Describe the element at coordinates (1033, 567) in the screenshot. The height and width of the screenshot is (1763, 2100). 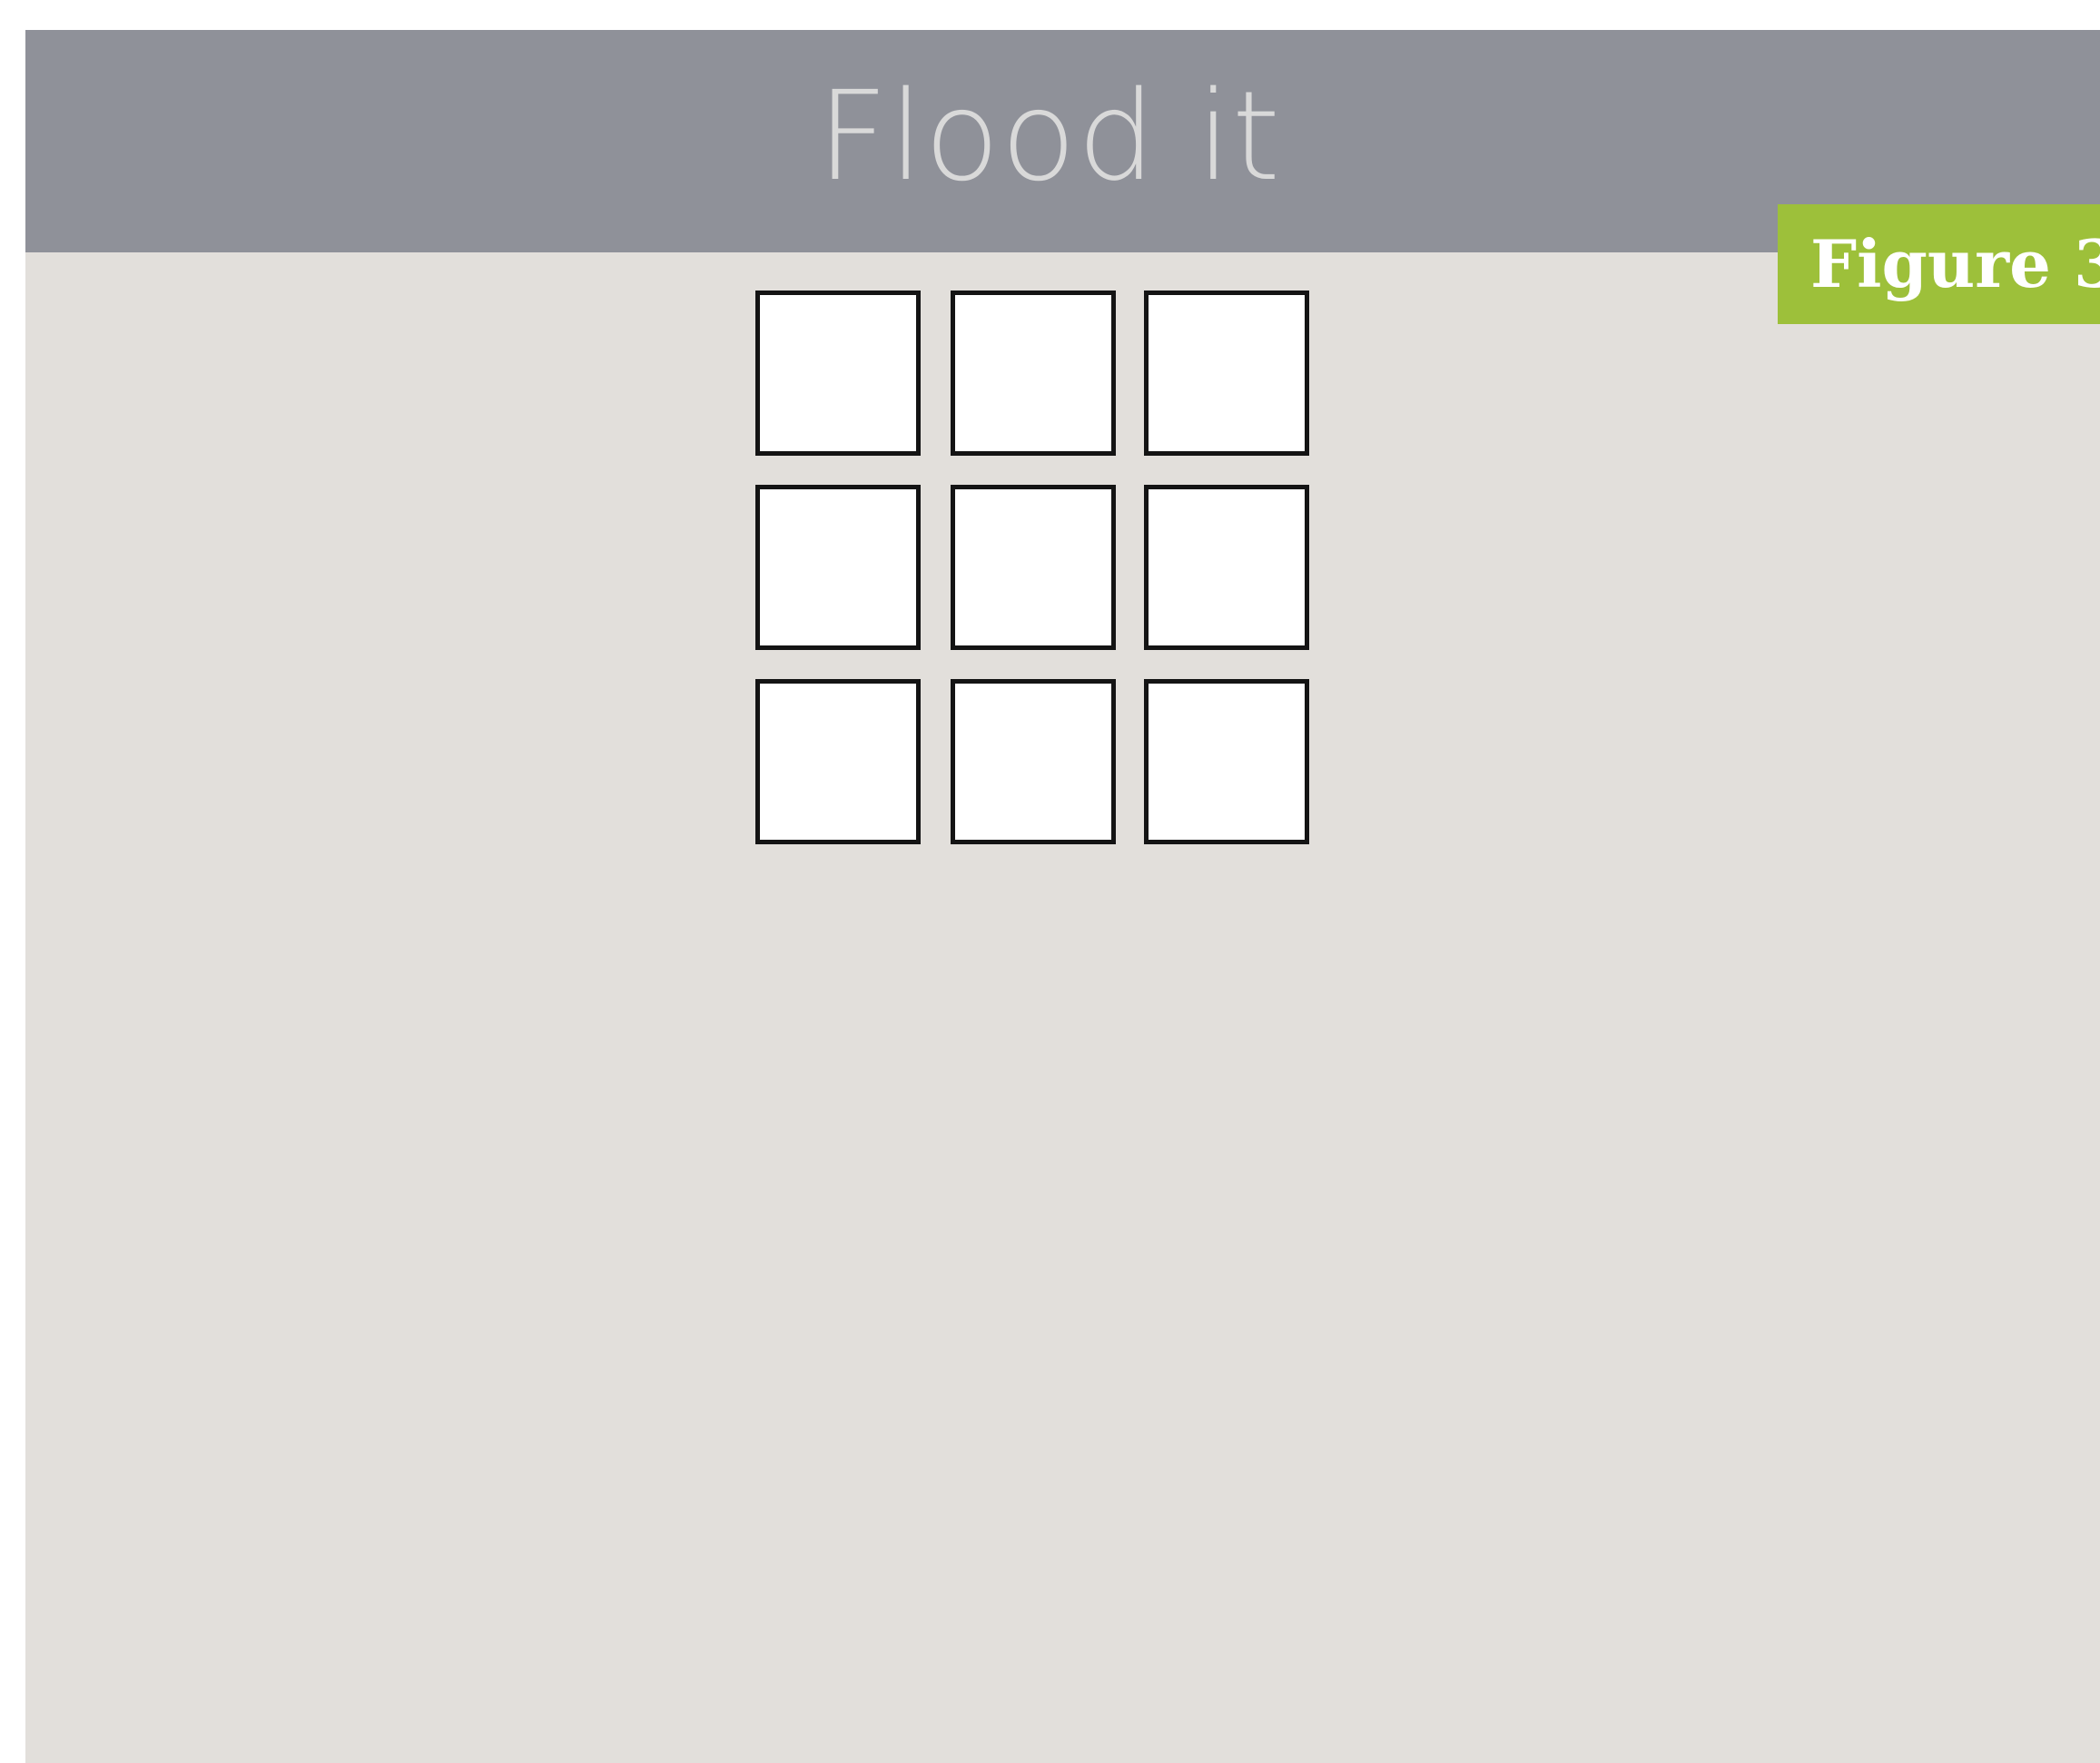
I see `grid-cell-r2-c2` at that location.